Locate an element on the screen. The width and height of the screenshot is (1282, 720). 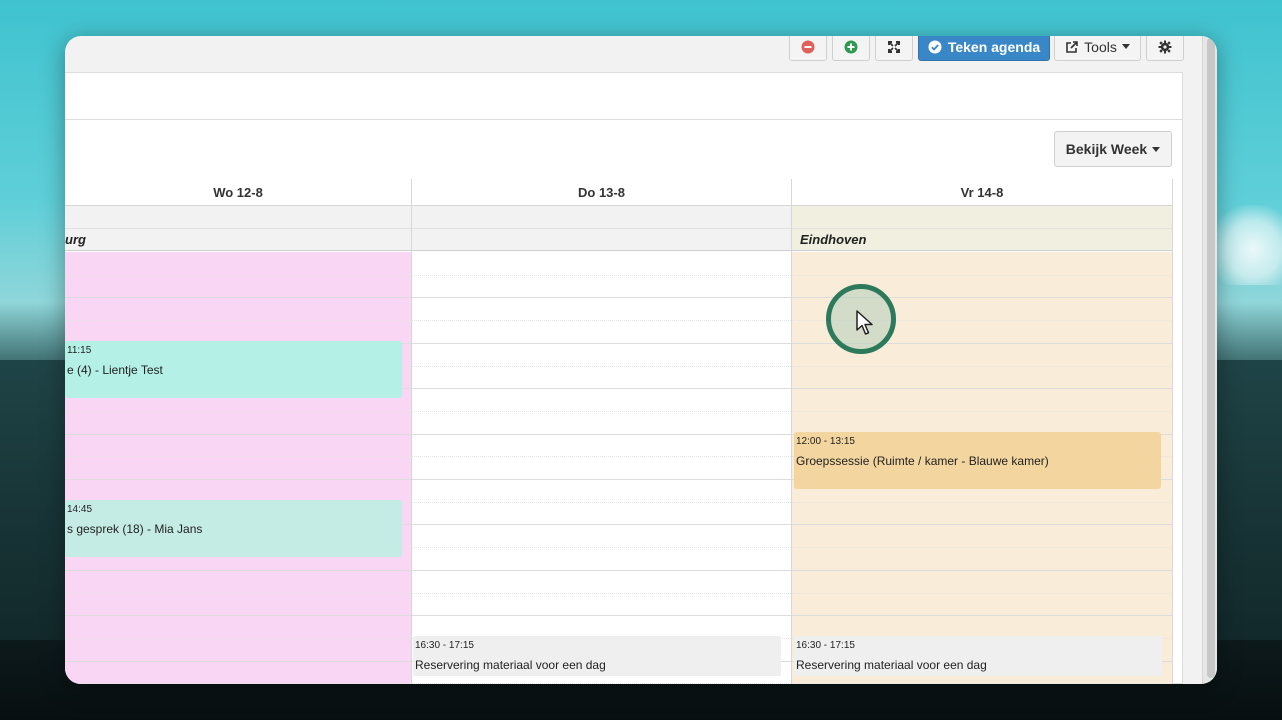
plus-circle-icon is located at coordinates (851, 47).